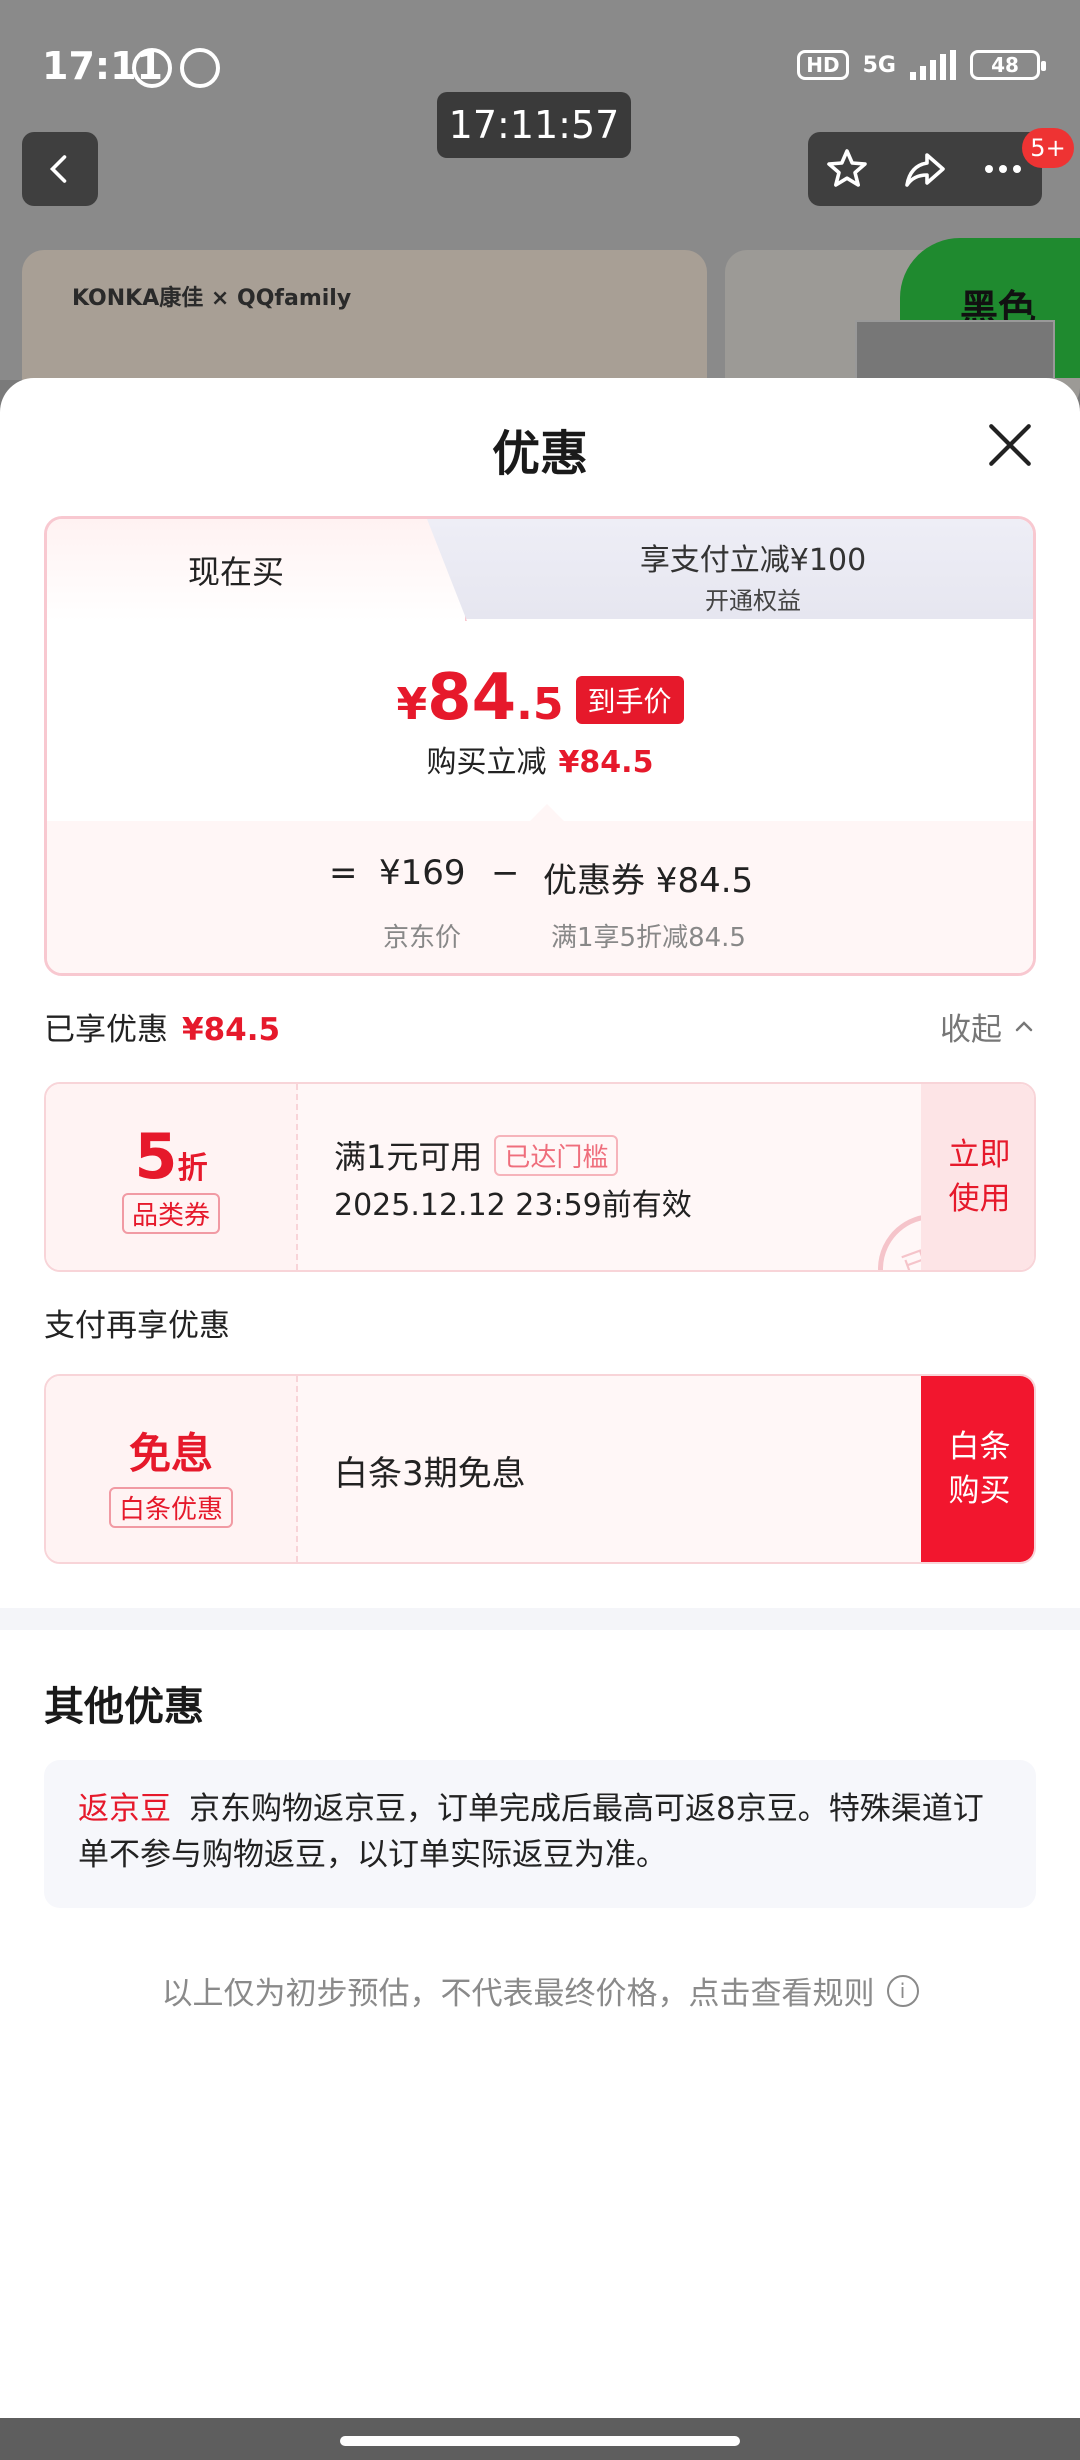  Describe the element at coordinates (629, 700) in the screenshot. I see `final-price-tag: 到手价` at that location.